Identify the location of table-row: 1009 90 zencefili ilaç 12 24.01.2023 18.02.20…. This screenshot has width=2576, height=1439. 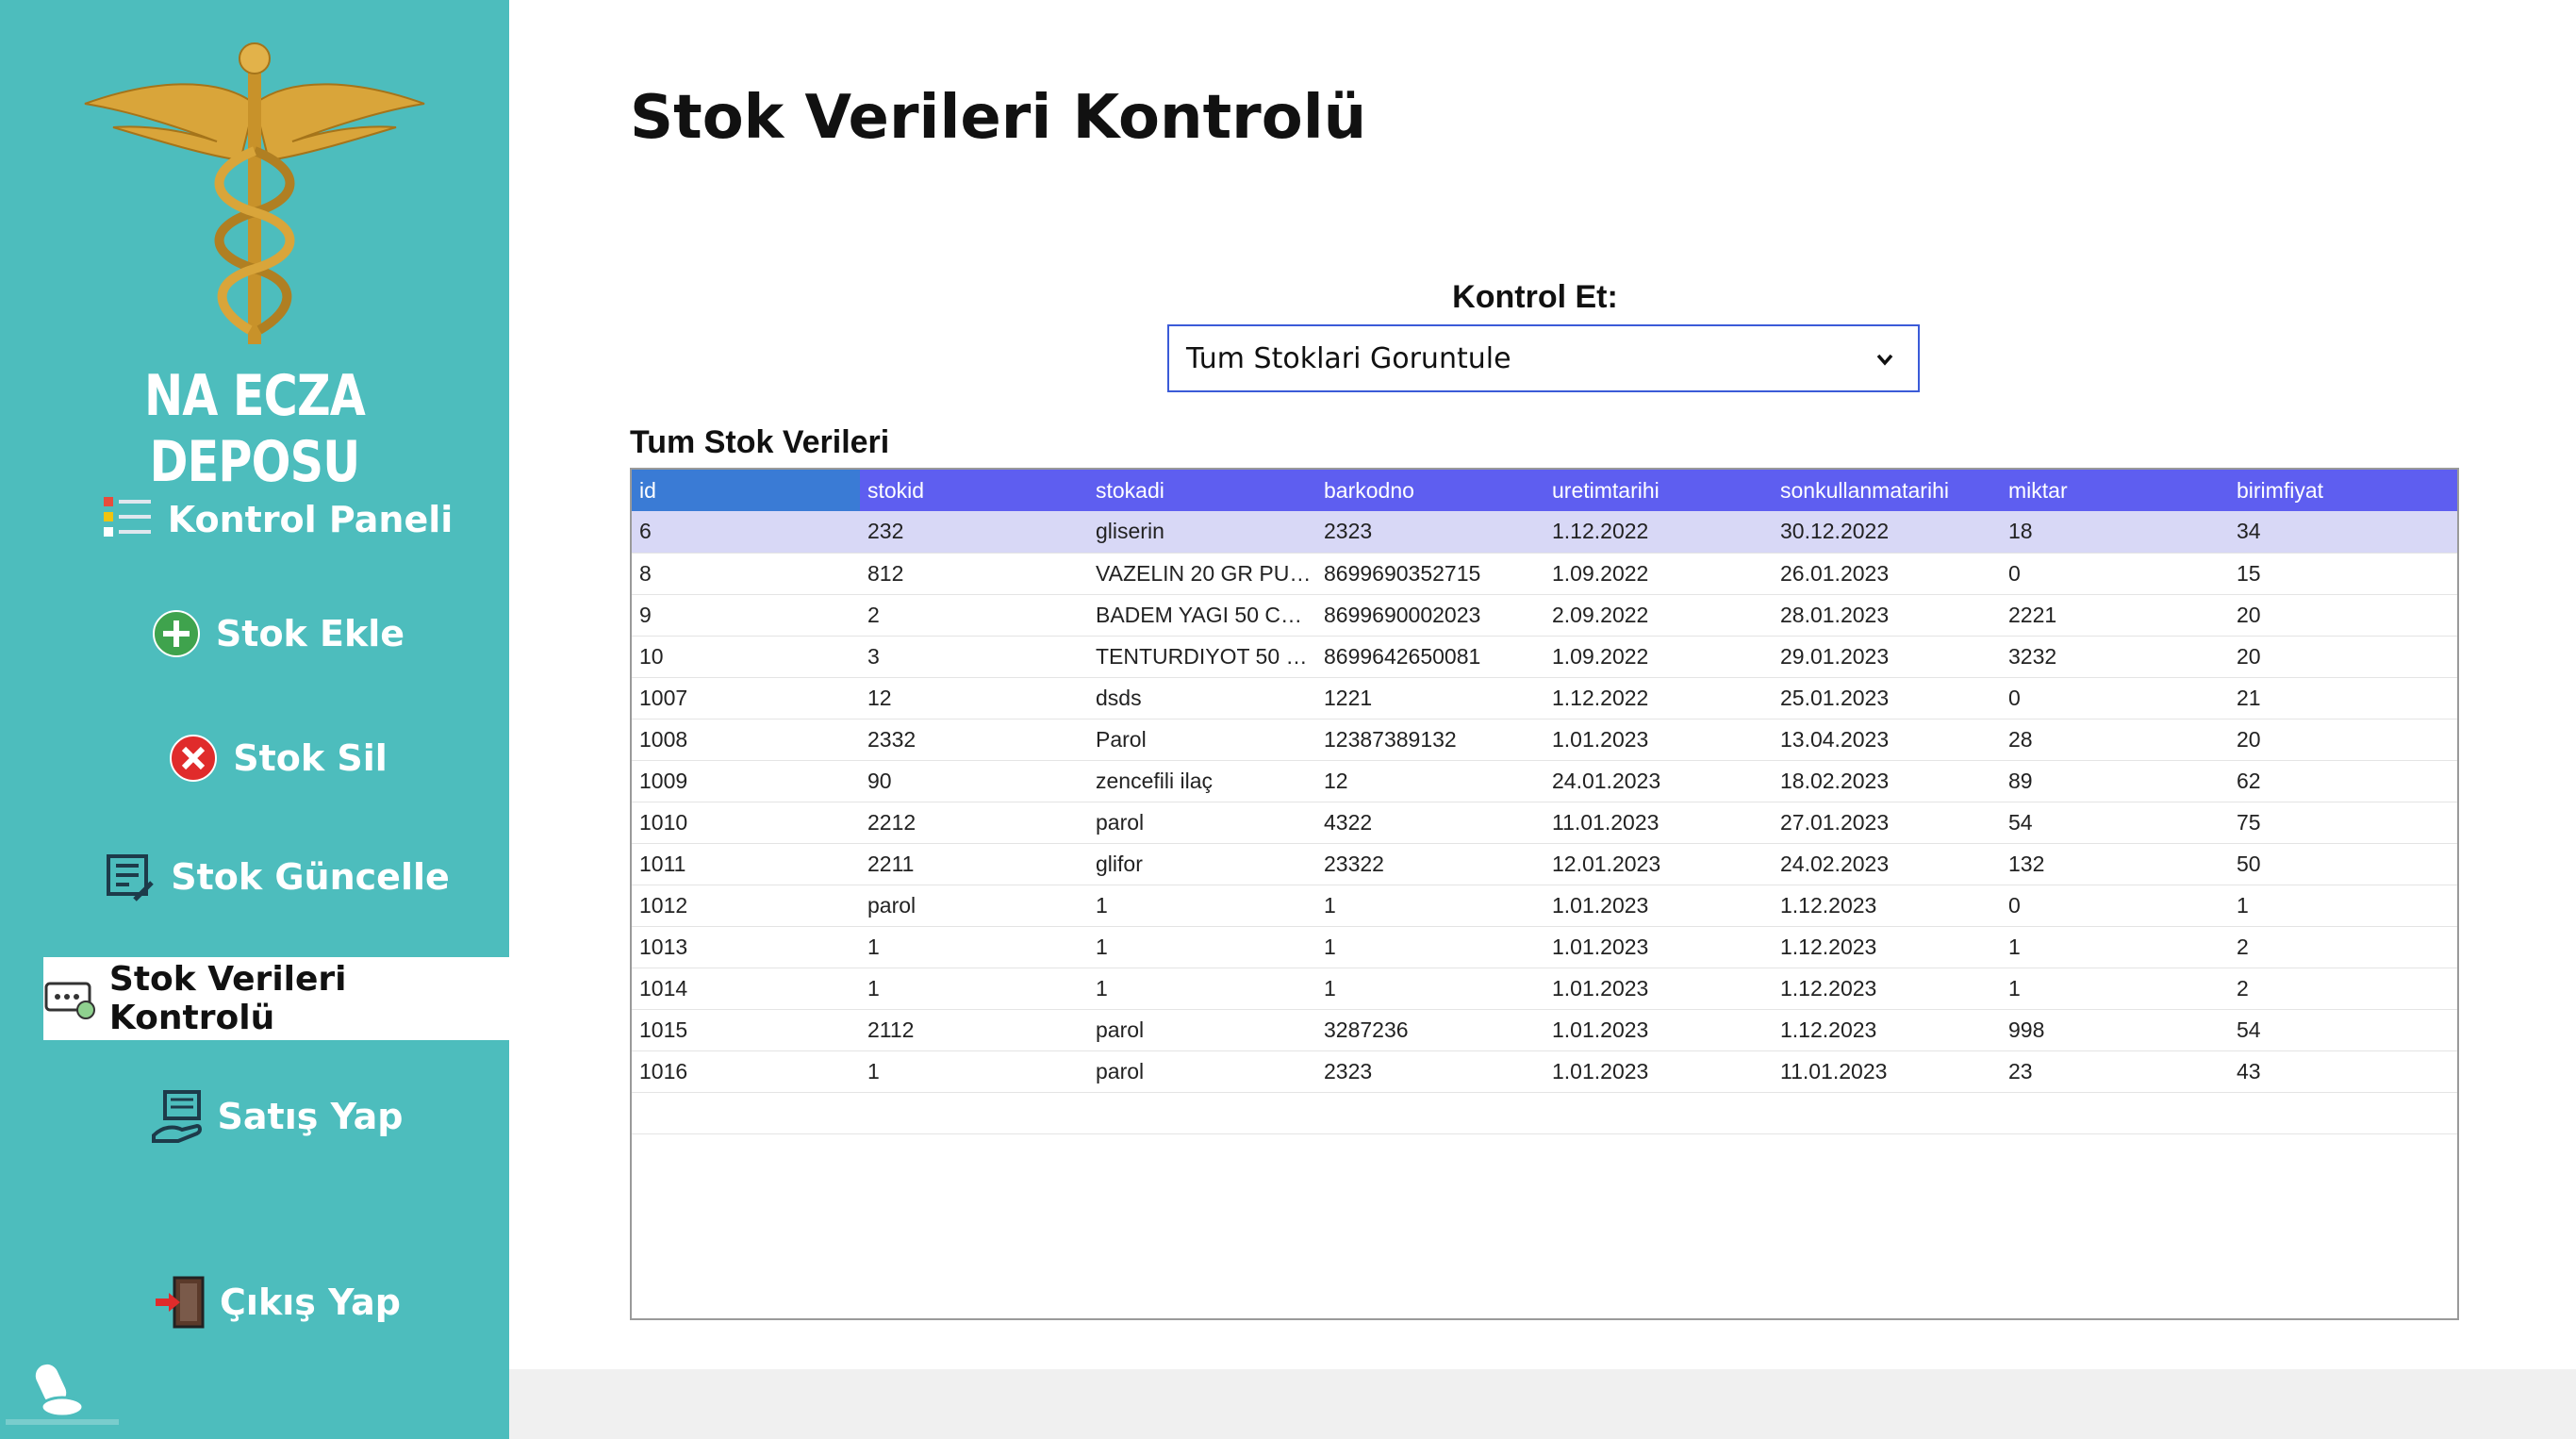
(1544, 781).